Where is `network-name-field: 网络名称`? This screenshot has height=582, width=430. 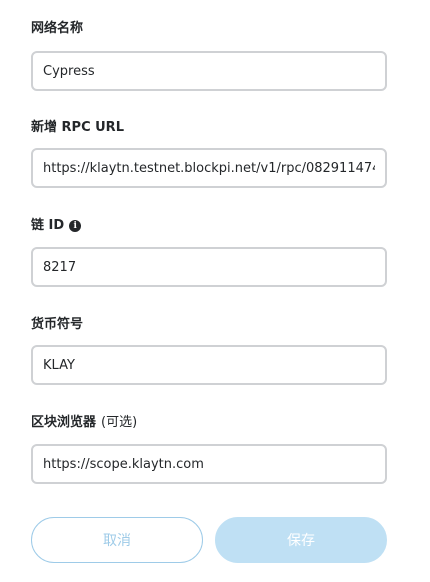 network-name-field: 网络名称 is located at coordinates (209, 55).